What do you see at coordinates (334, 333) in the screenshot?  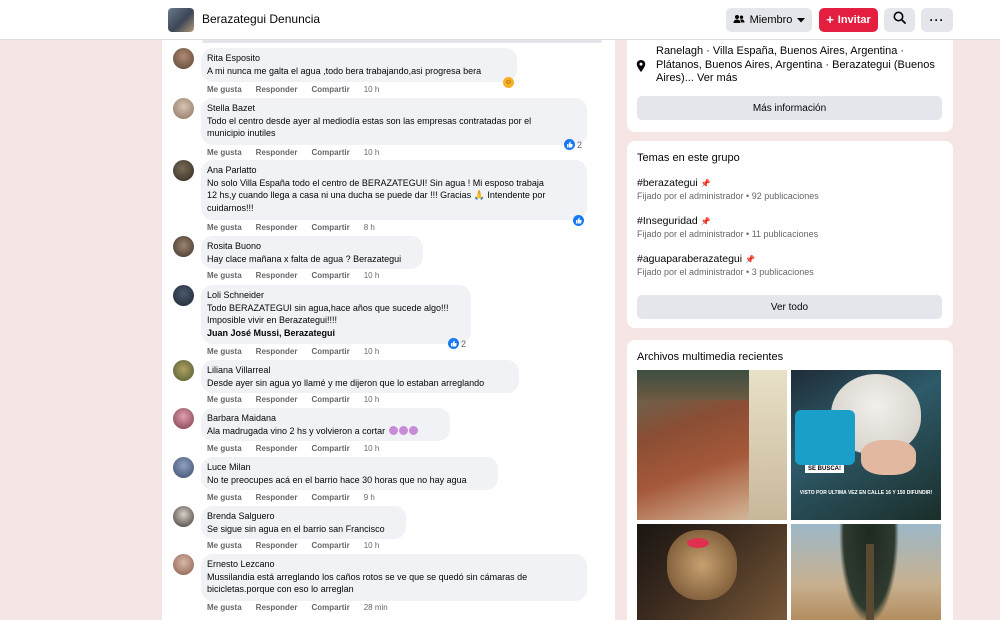 I see `tagged-page: Juan José Mussi, Berazategui` at bounding box center [334, 333].